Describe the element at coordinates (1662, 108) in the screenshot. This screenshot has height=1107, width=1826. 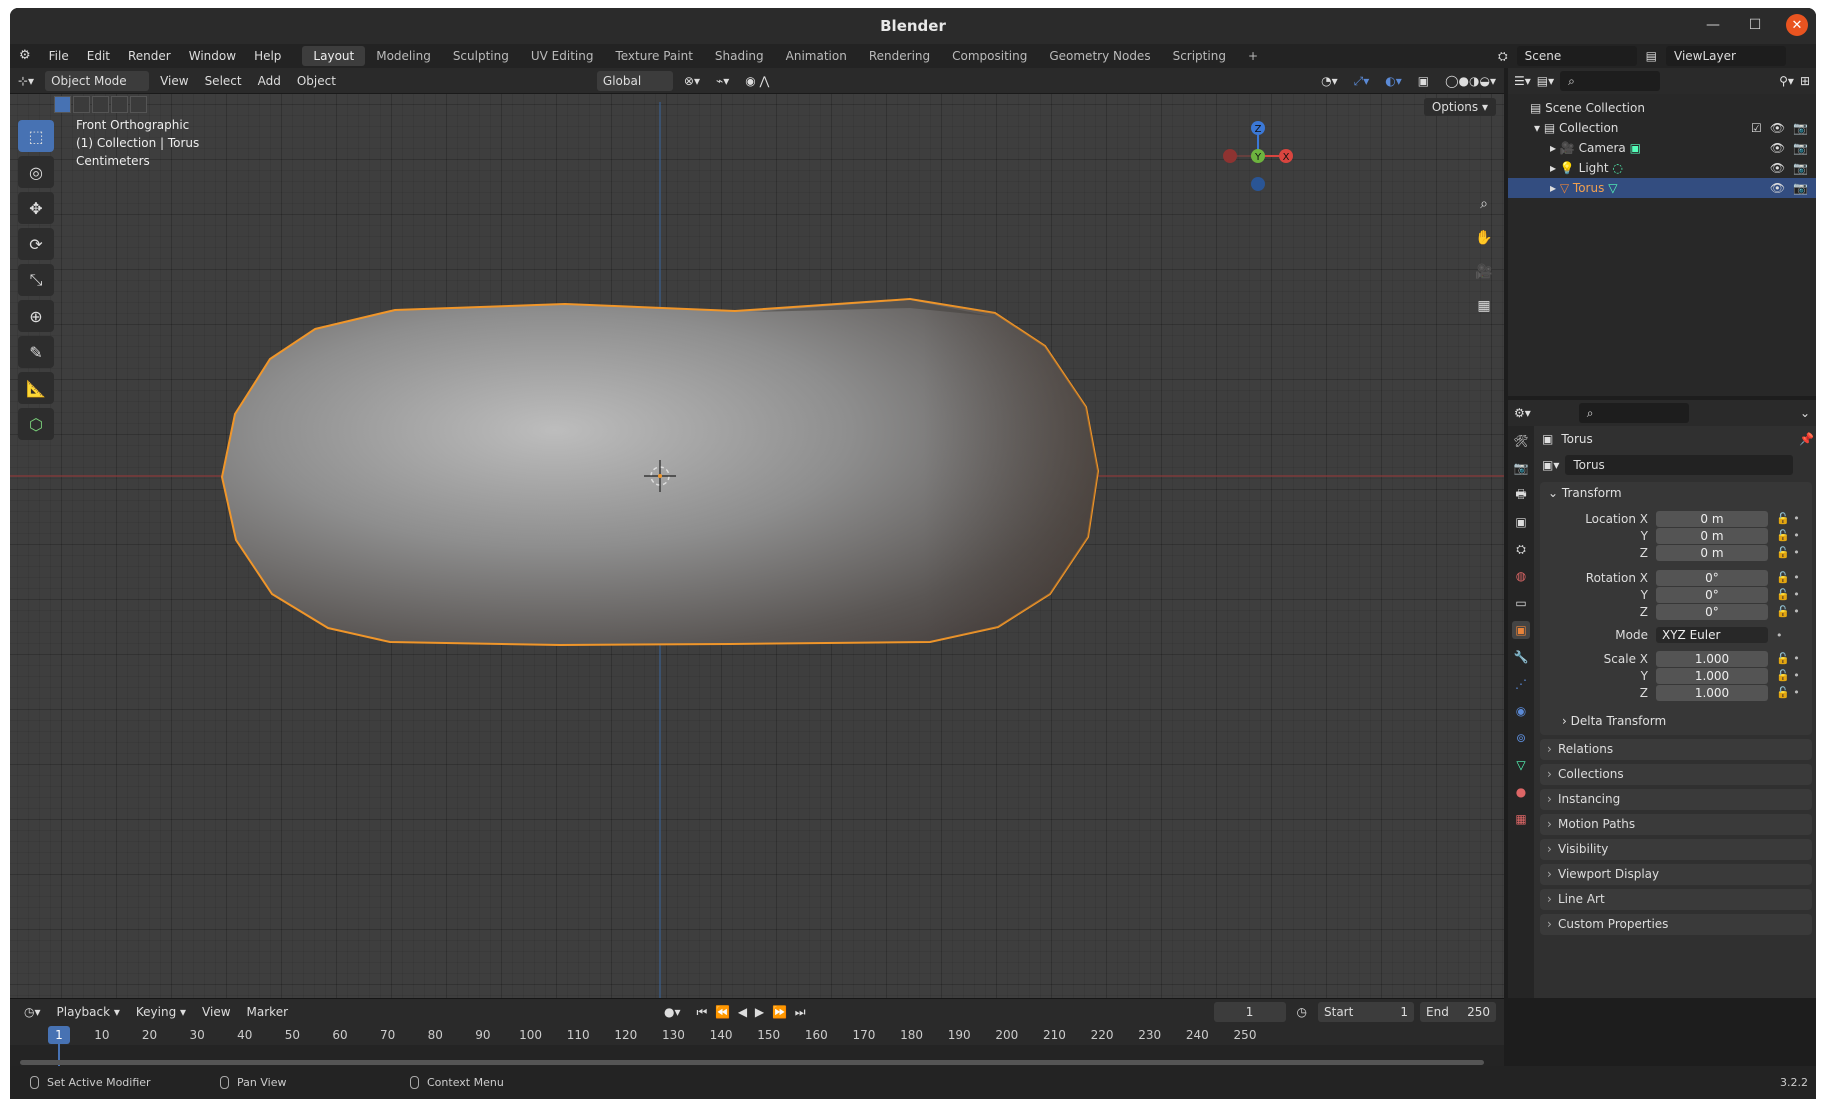
I see `outliner-scene-collection: ▤ Scene Collection` at that location.